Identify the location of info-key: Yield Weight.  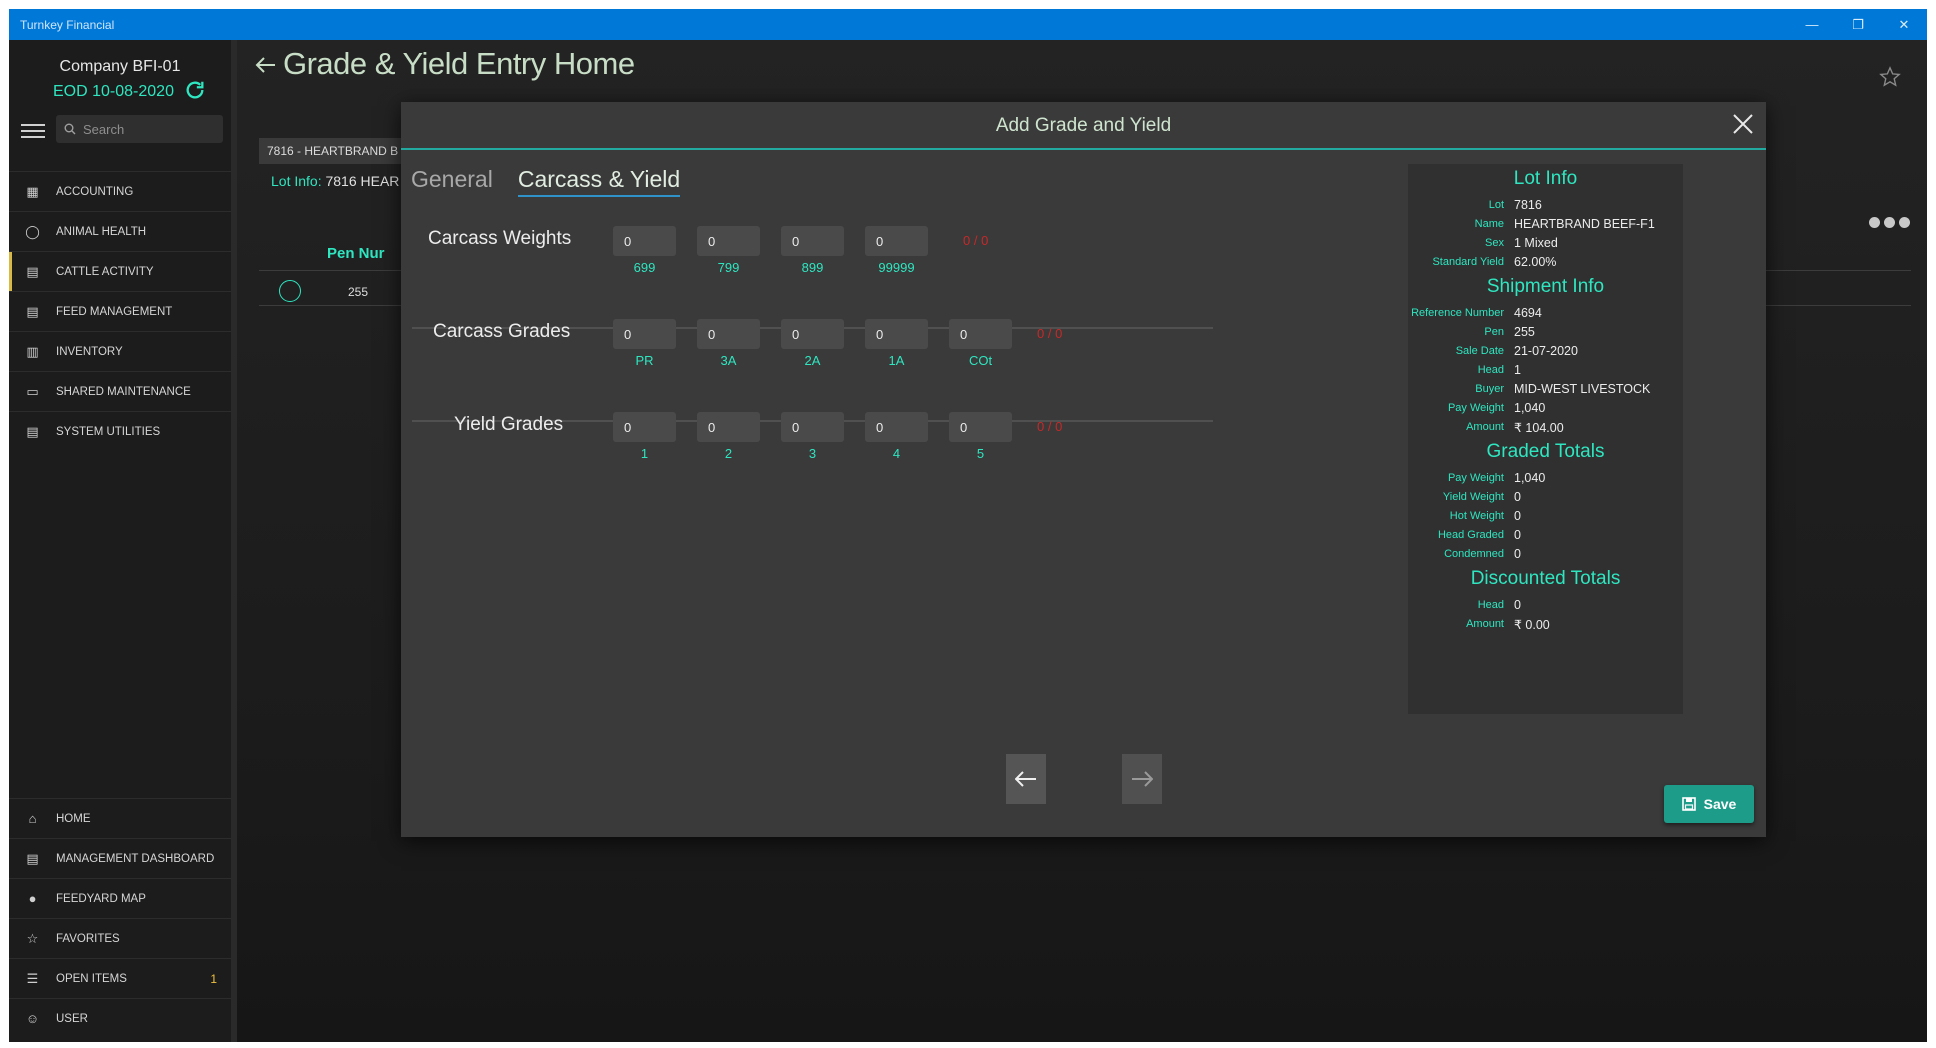
(1473, 497).